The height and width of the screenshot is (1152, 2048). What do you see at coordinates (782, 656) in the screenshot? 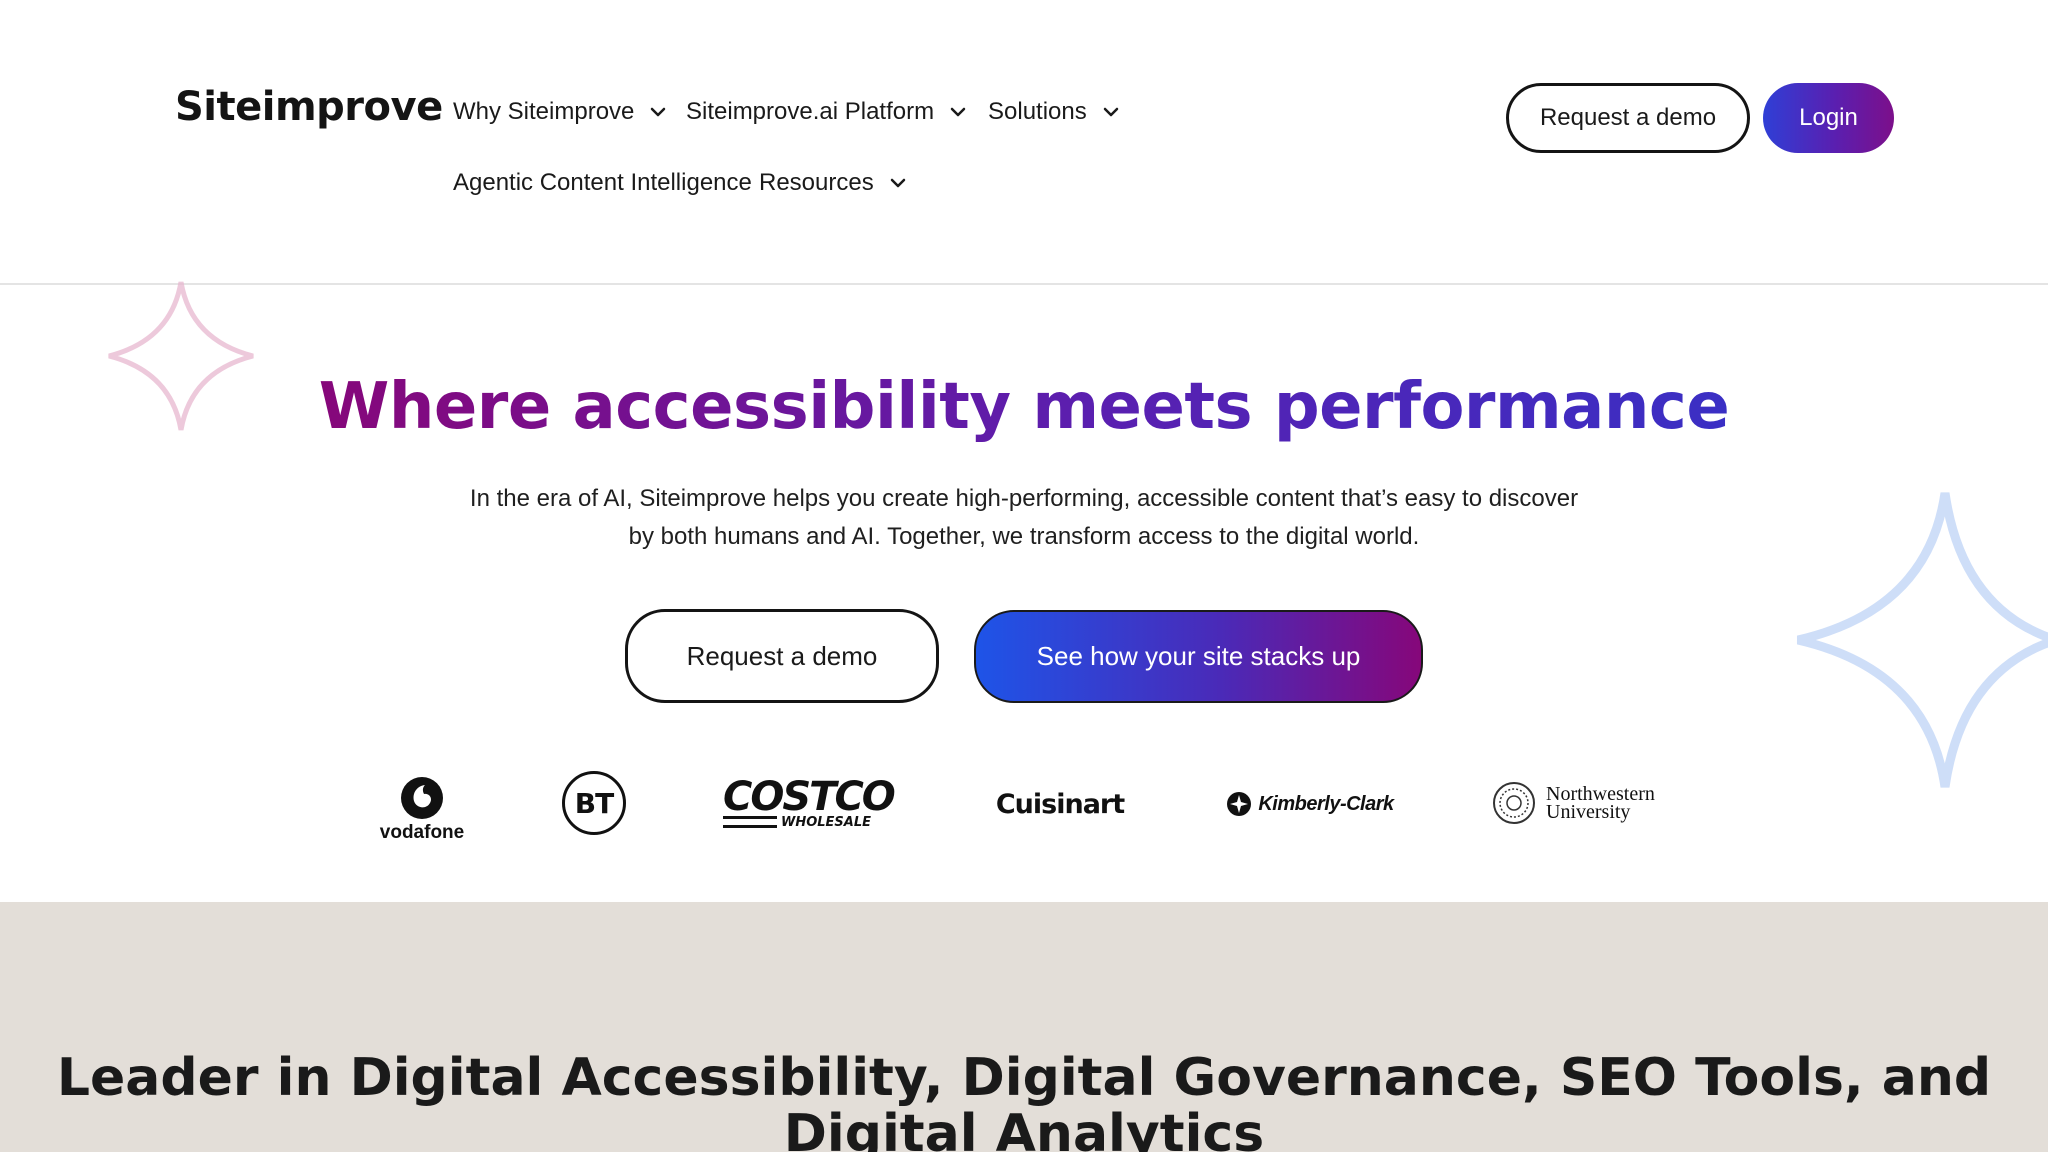
I see `hero-request-demo-button: Request a demo` at bounding box center [782, 656].